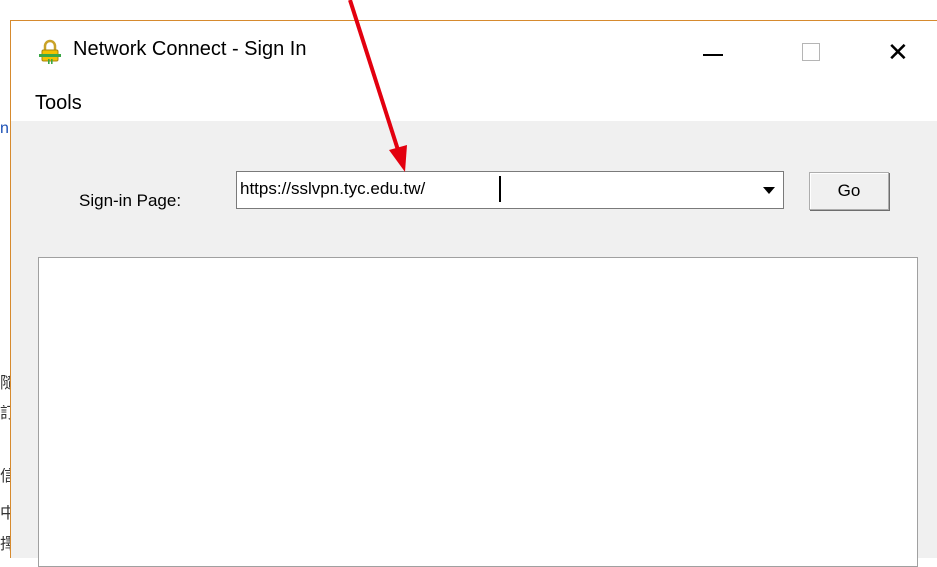 This screenshot has height=567, width=937. What do you see at coordinates (714, 53) in the screenshot?
I see `minimize-icon` at bounding box center [714, 53].